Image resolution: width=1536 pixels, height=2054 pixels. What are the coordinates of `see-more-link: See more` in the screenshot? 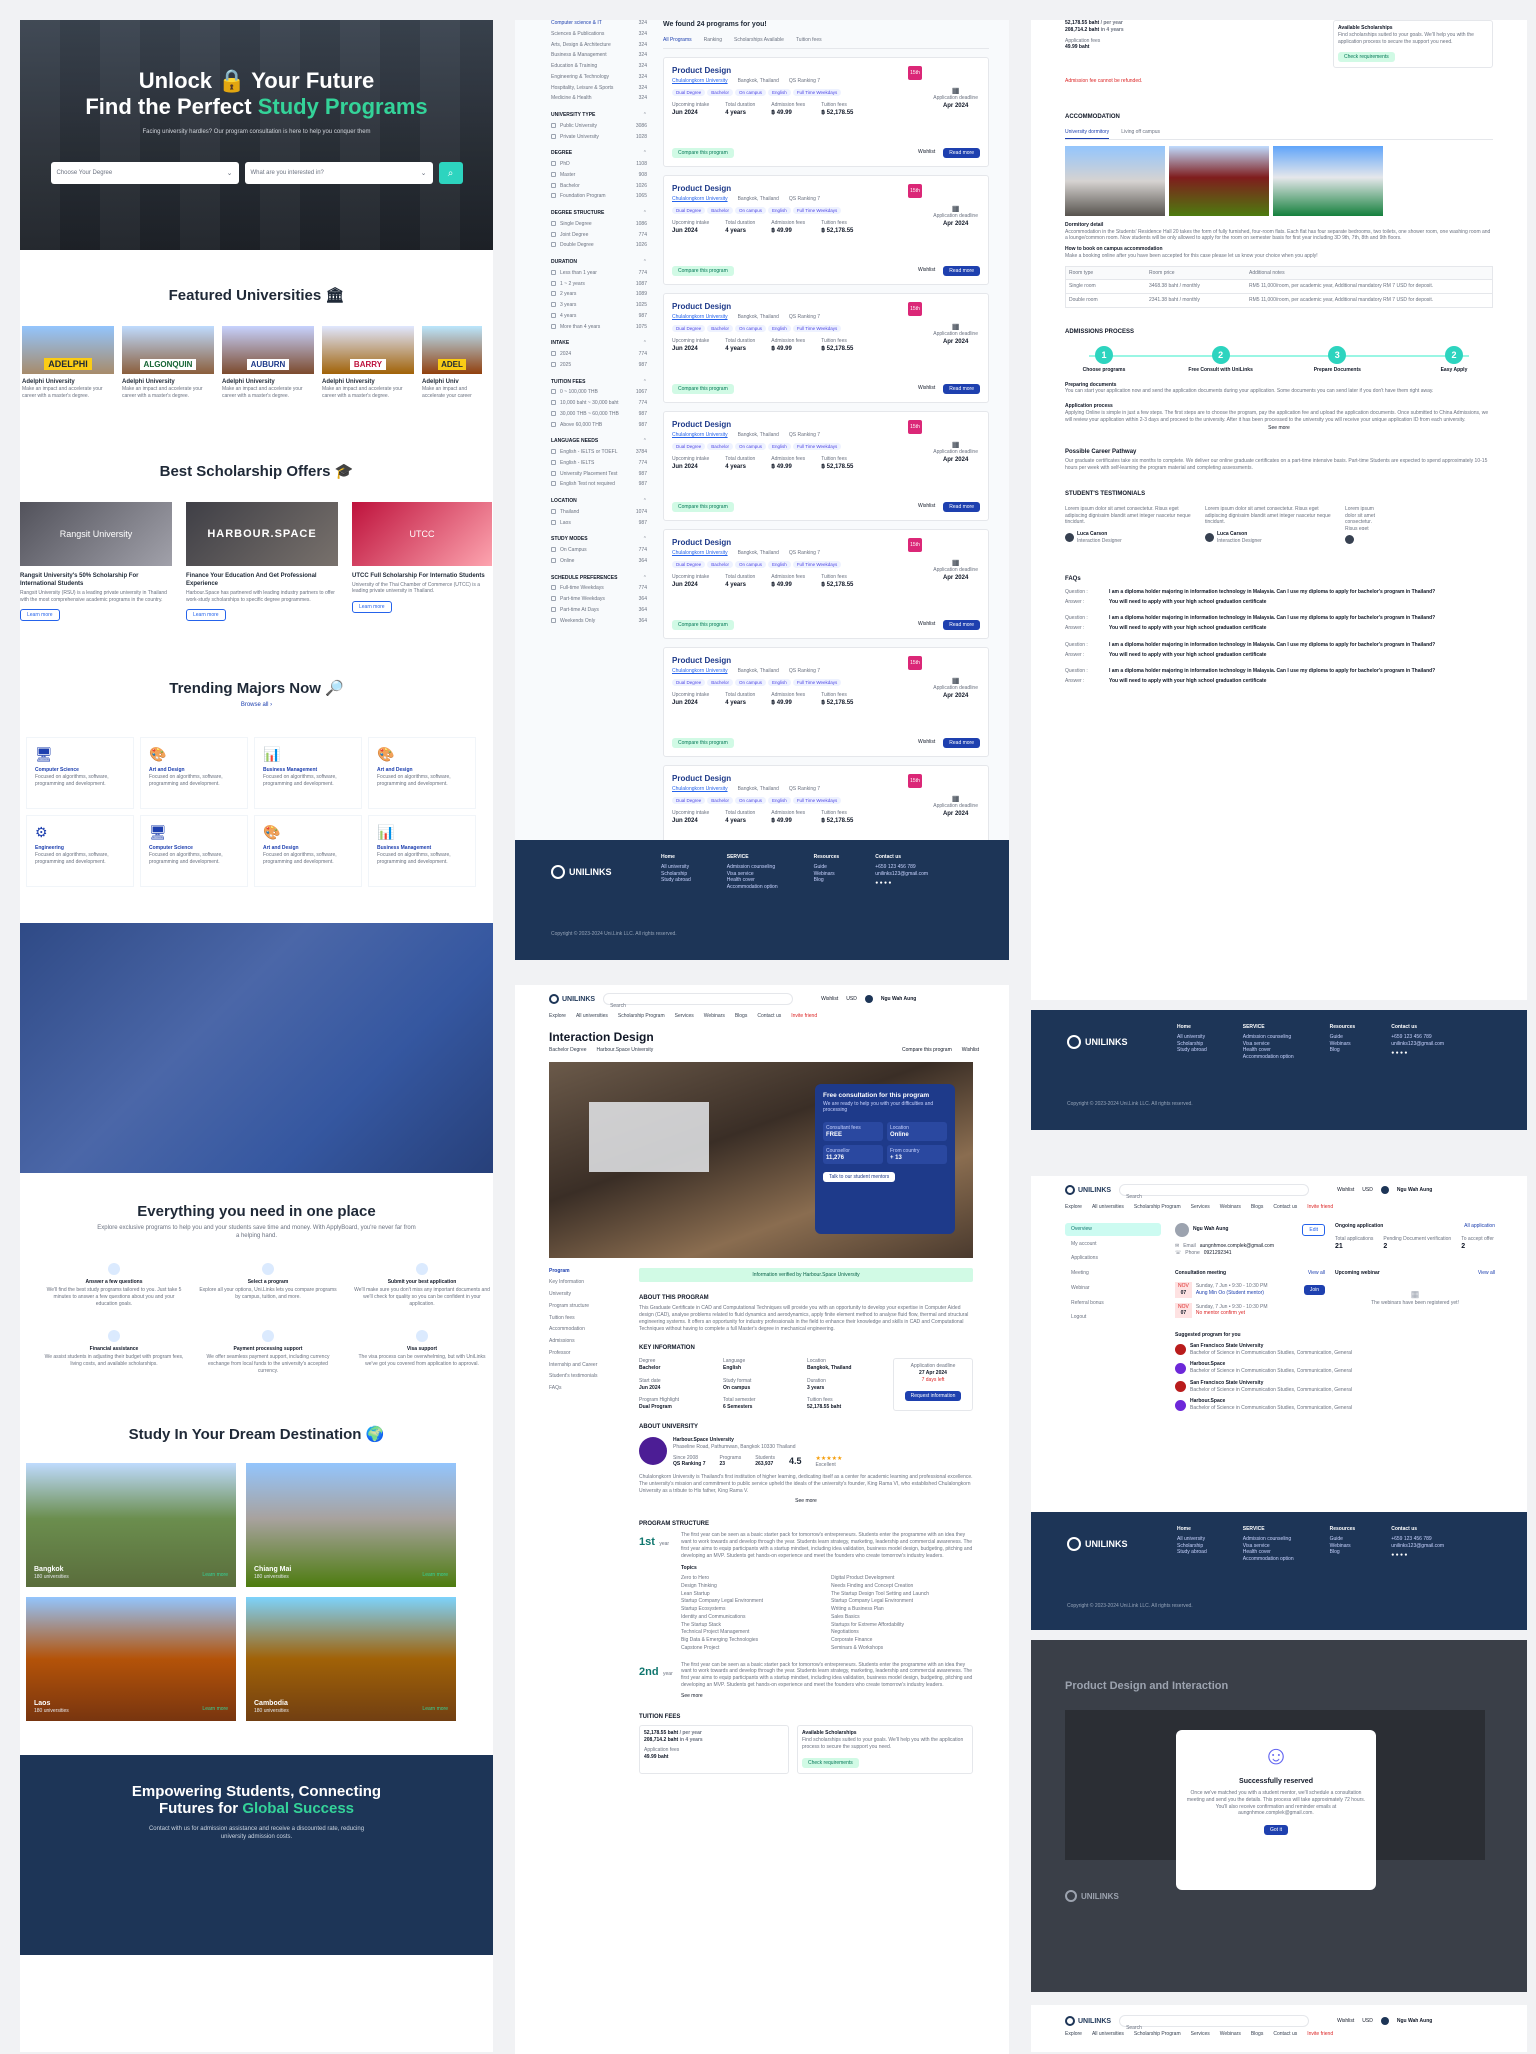 It's located at (827, 1696).